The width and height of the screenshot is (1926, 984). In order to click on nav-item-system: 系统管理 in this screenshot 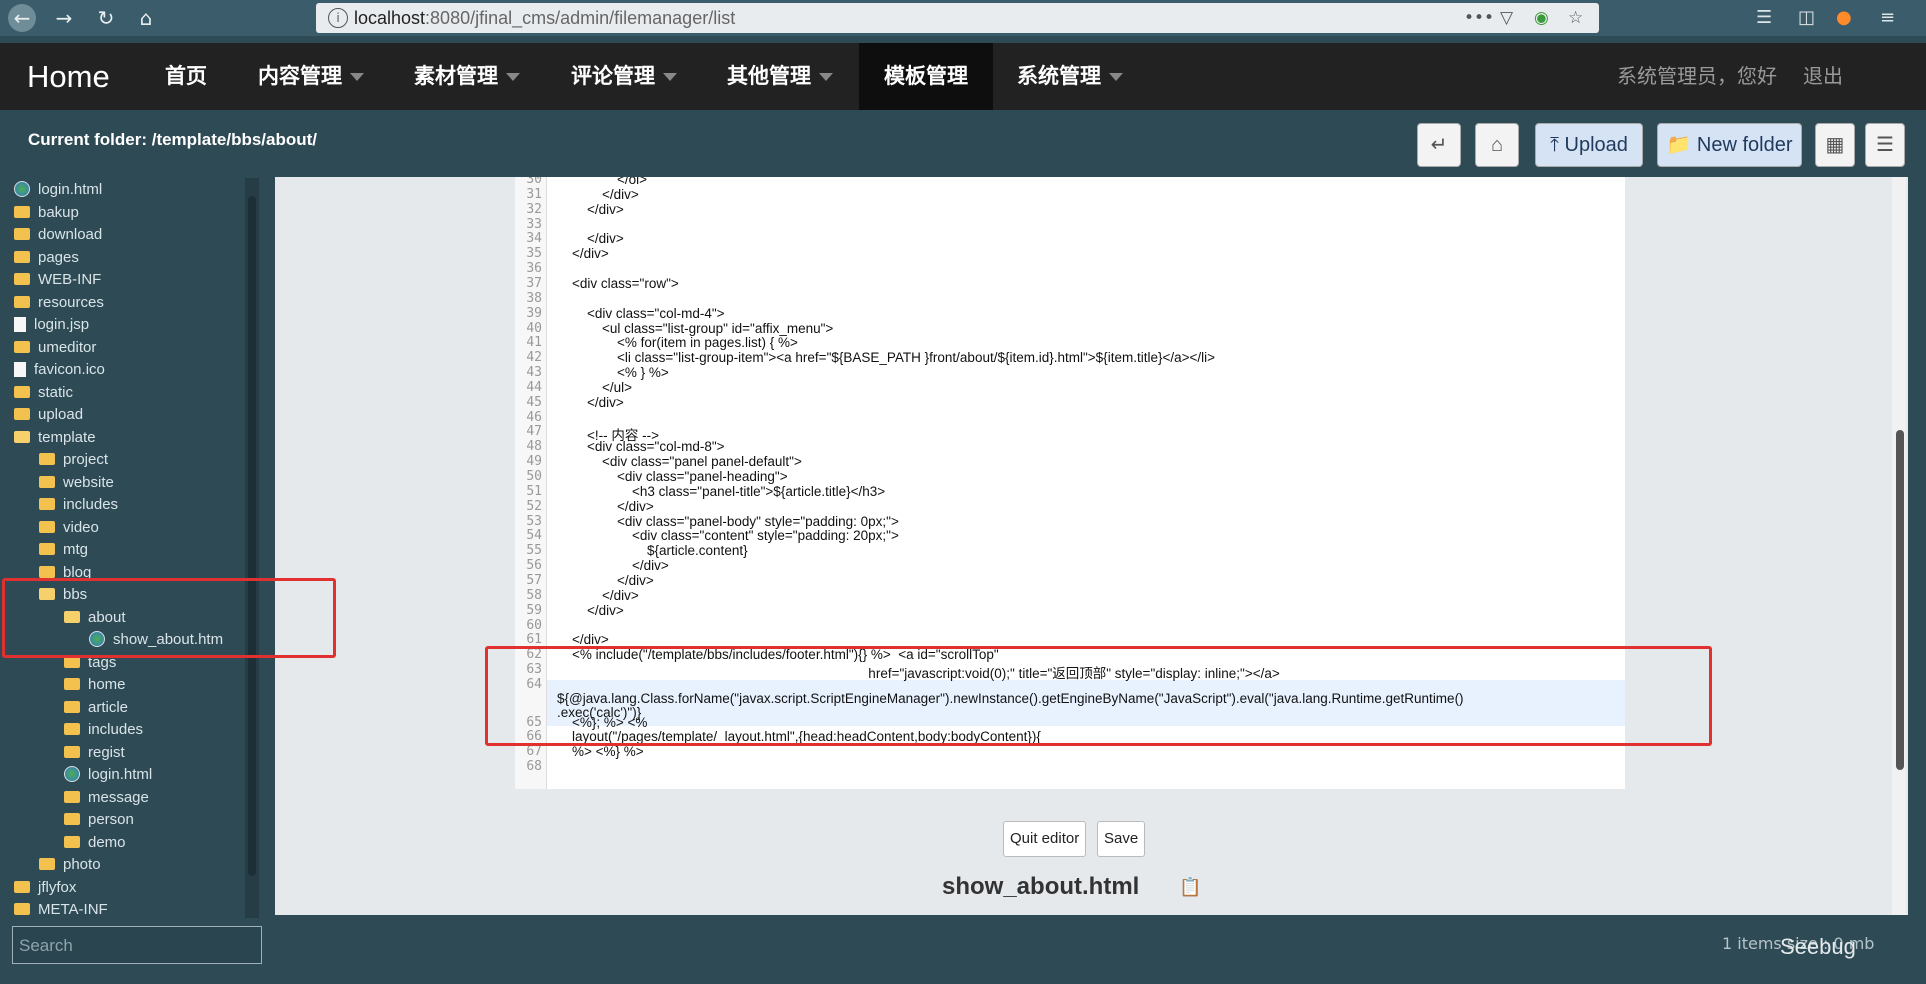, I will do `click(1070, 76)`.